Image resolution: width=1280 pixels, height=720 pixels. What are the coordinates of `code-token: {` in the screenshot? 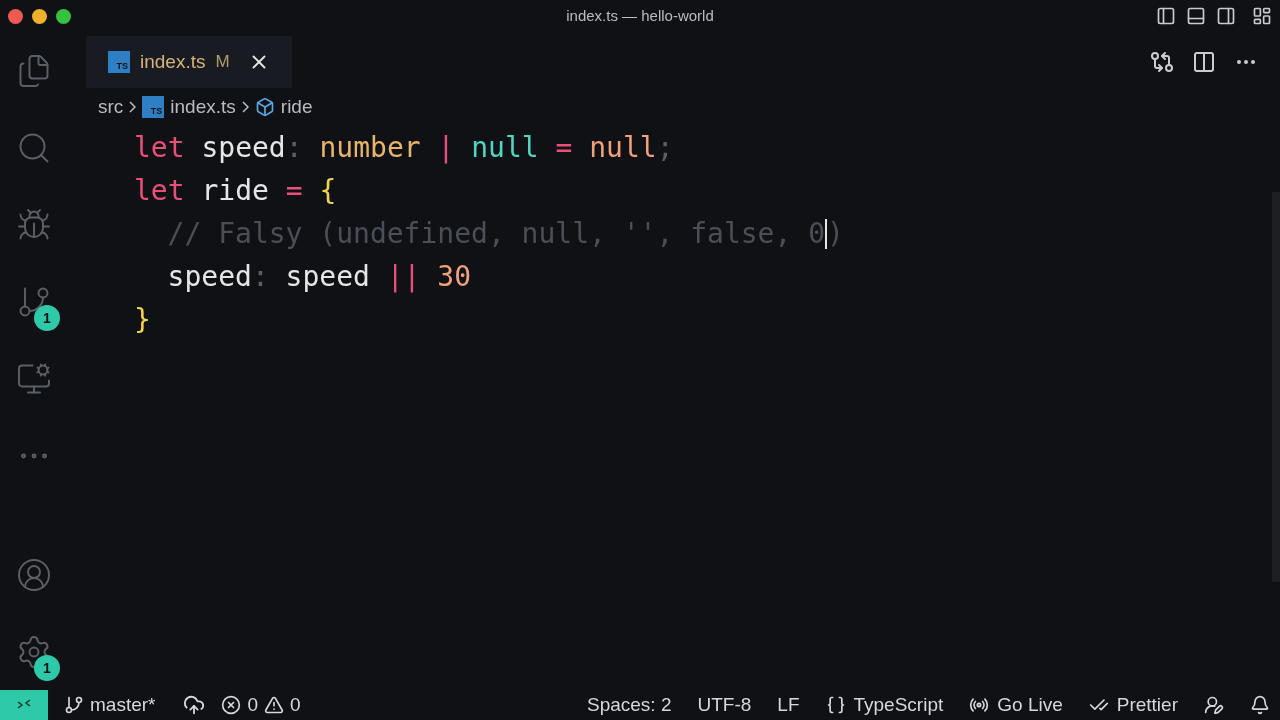 It's located at (327, 191).